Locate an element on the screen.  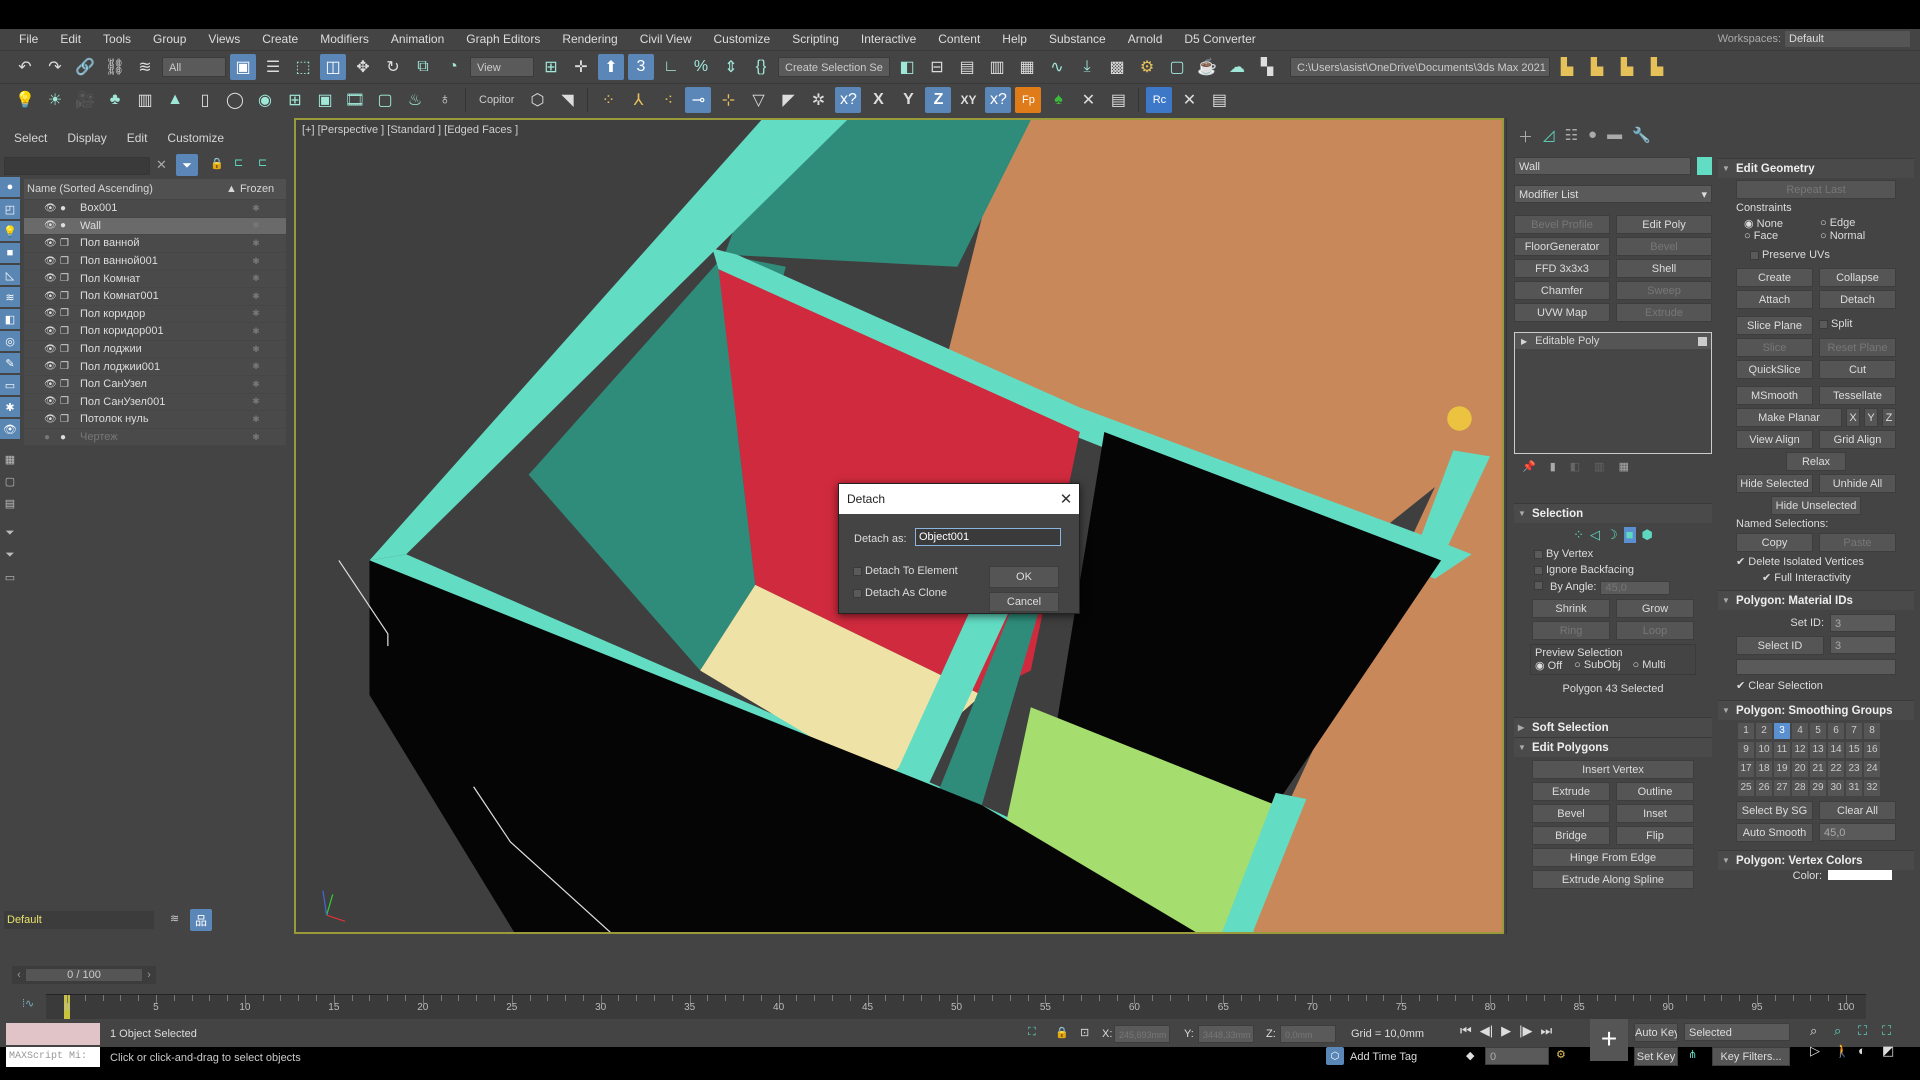
make-unique-icon: ◧ is located at coordinates (1575, 466).